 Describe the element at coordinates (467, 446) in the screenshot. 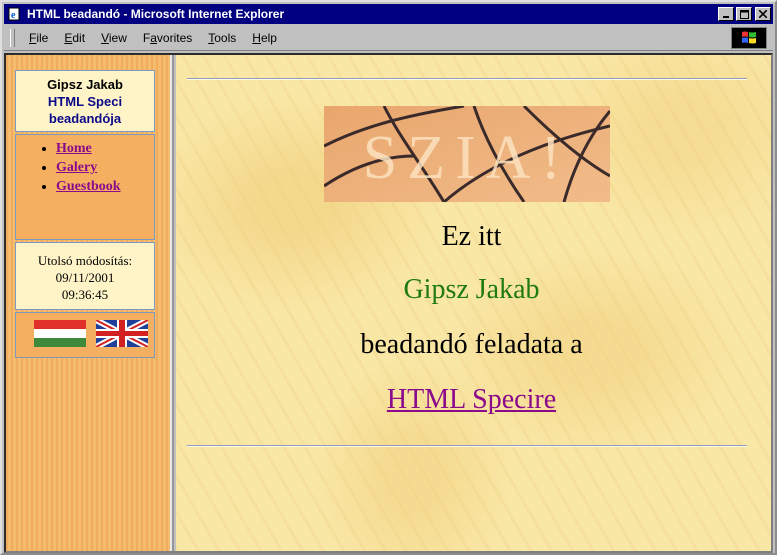

I see `divider-bottom` at that location.